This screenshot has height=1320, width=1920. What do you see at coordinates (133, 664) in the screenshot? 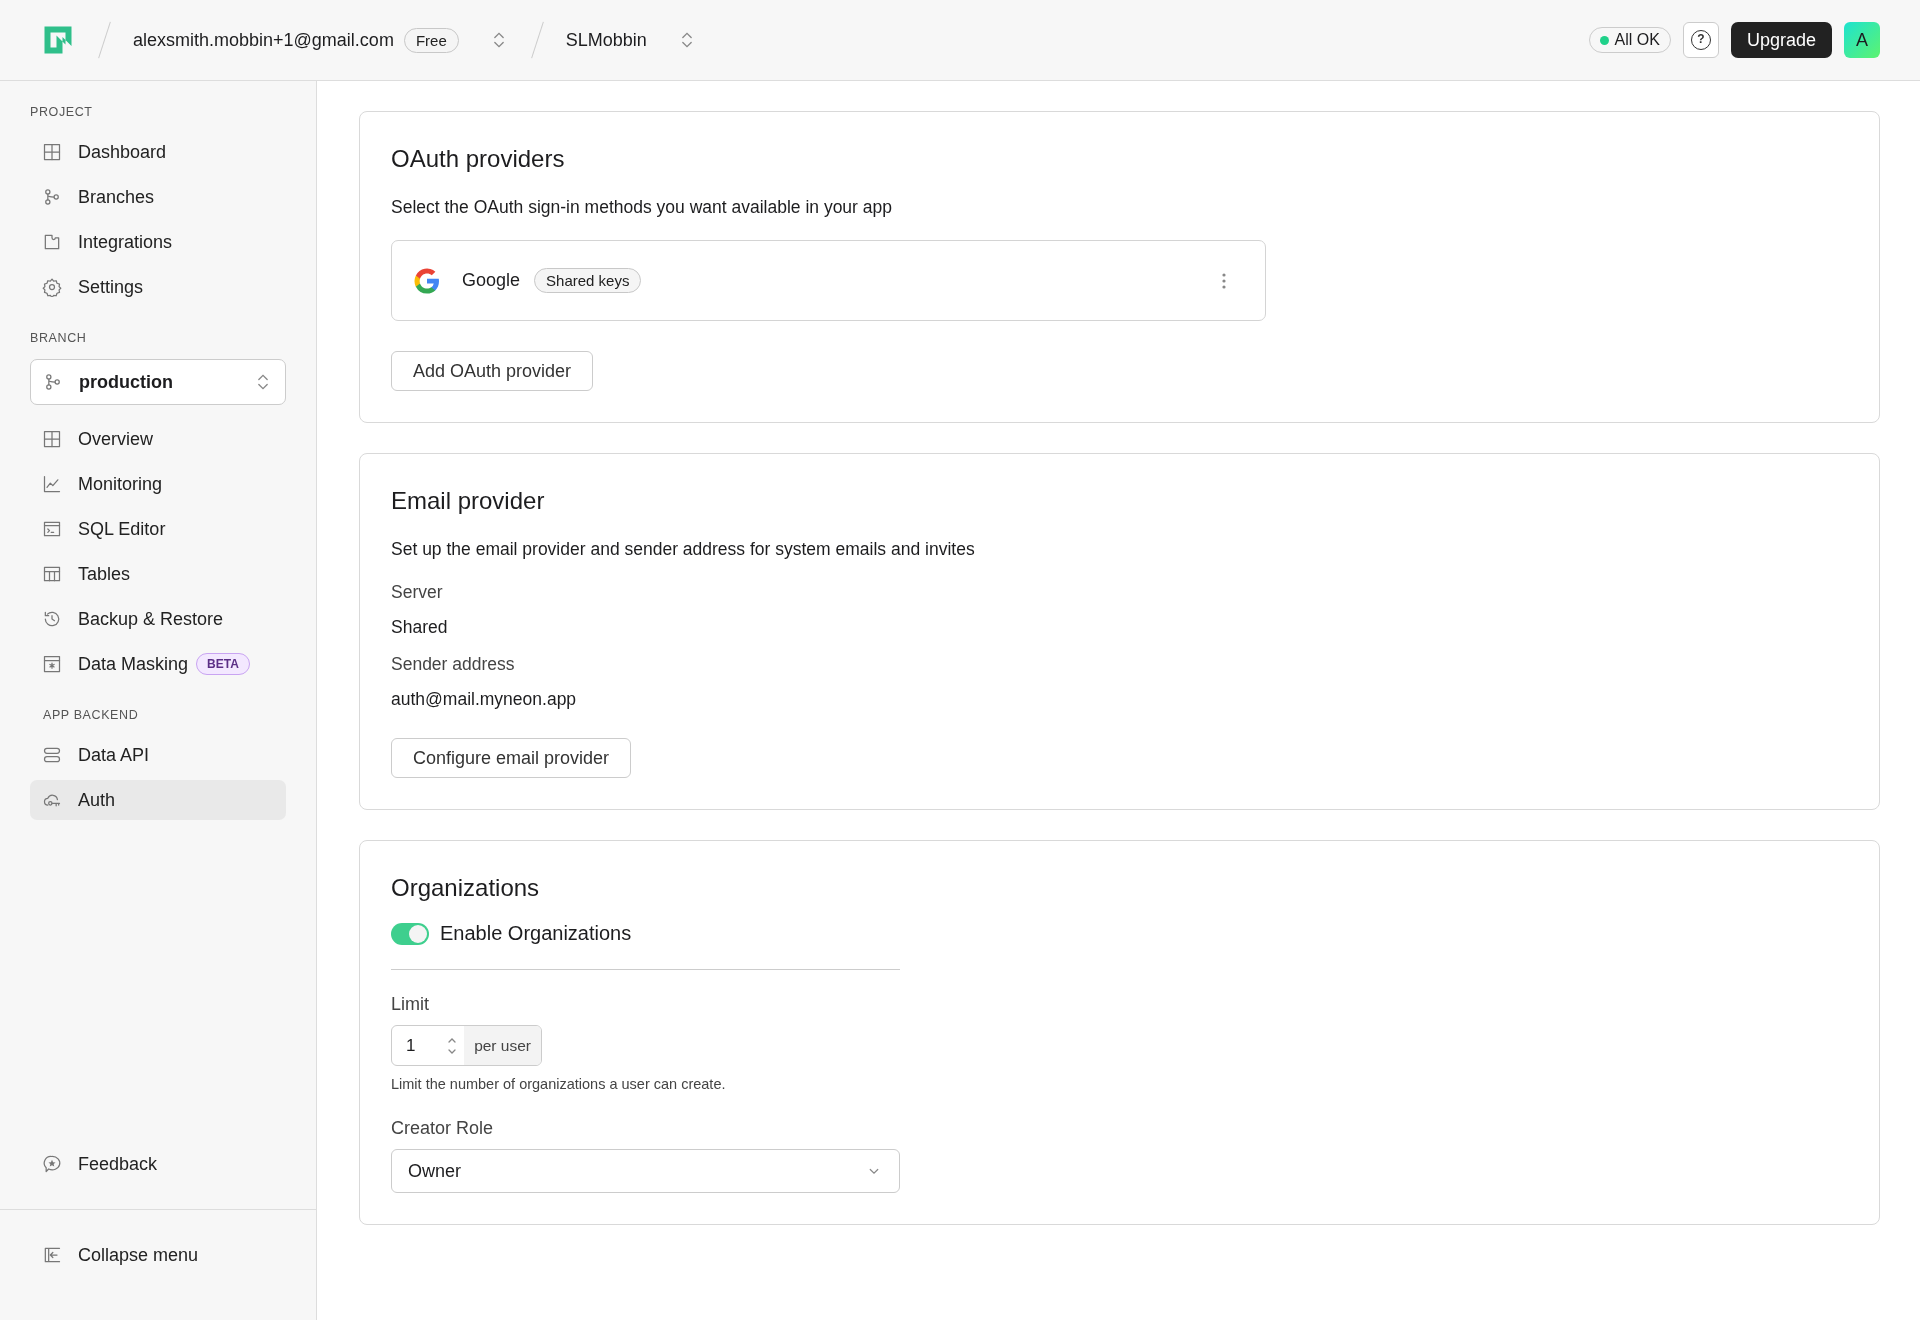
I see `nav-label: Data Masking` at bounding box center [133, 664].